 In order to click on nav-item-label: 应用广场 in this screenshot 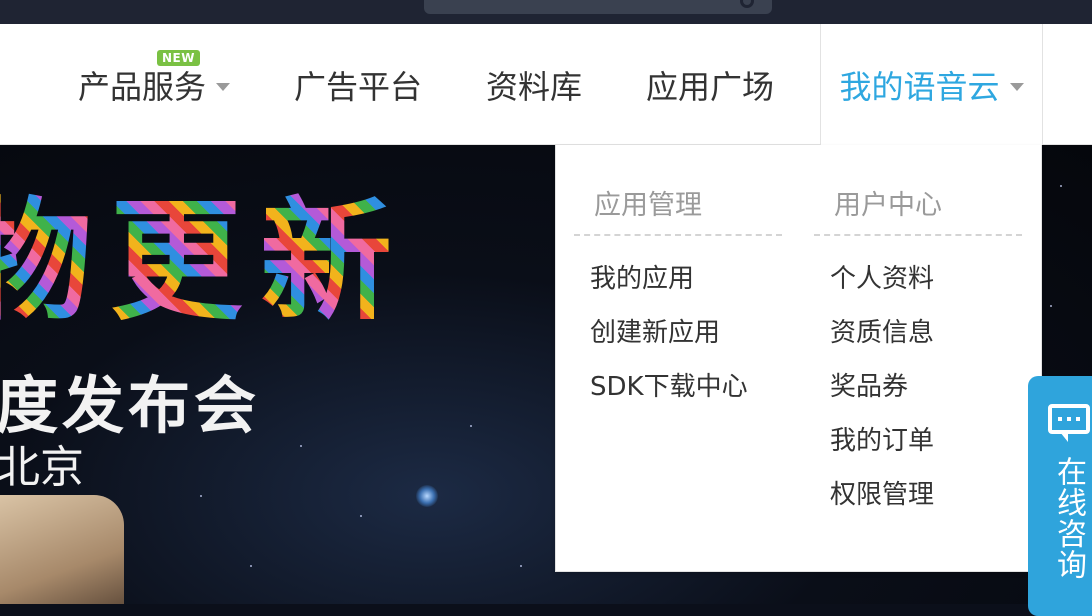, I will do `click(710, 86)`.